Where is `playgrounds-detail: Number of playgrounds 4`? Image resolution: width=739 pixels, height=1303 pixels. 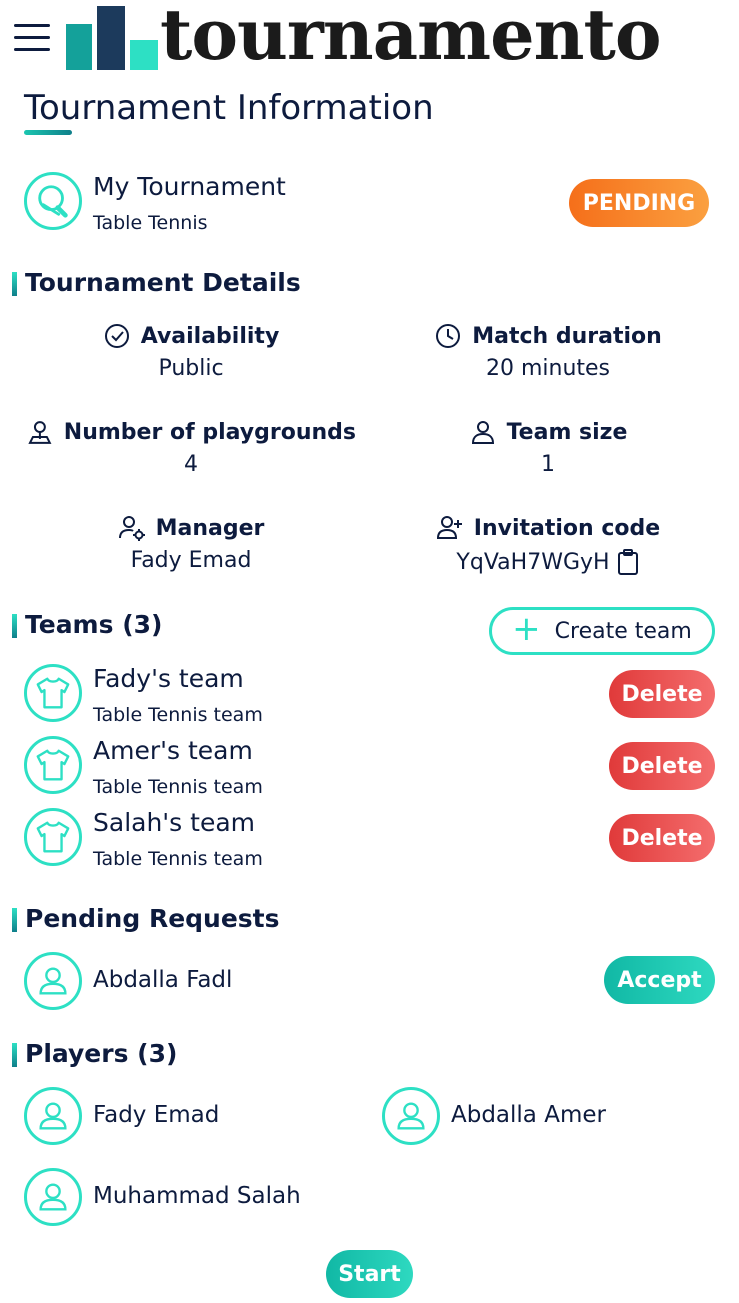 playgrounds-detail: Number of playgrounds 4 is located at coordinates (191, 446).